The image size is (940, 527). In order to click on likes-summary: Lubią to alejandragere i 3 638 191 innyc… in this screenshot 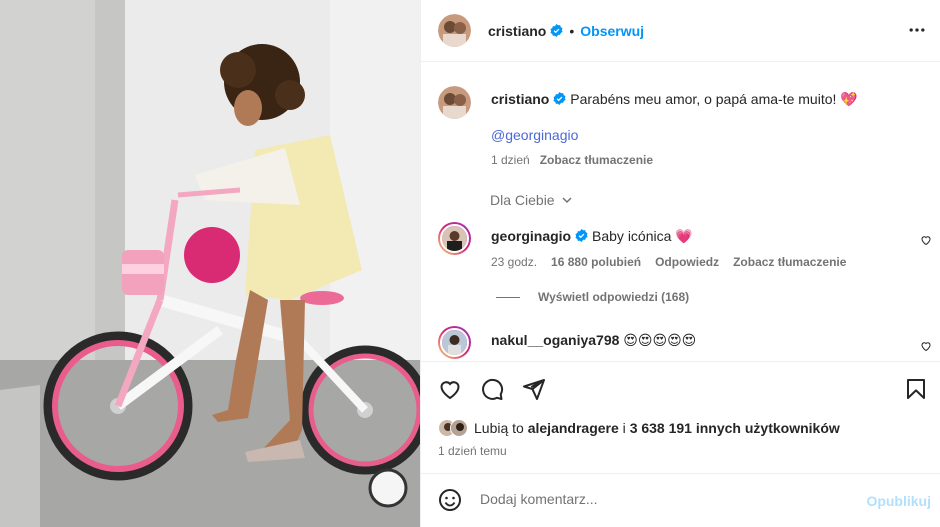, I will do `click(639, 428)`.